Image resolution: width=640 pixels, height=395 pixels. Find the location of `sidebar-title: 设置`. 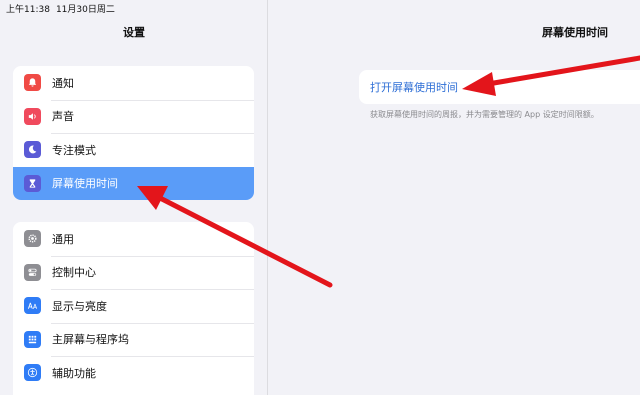

sidebar-title: 设置 is located at coordinates (134, 32).